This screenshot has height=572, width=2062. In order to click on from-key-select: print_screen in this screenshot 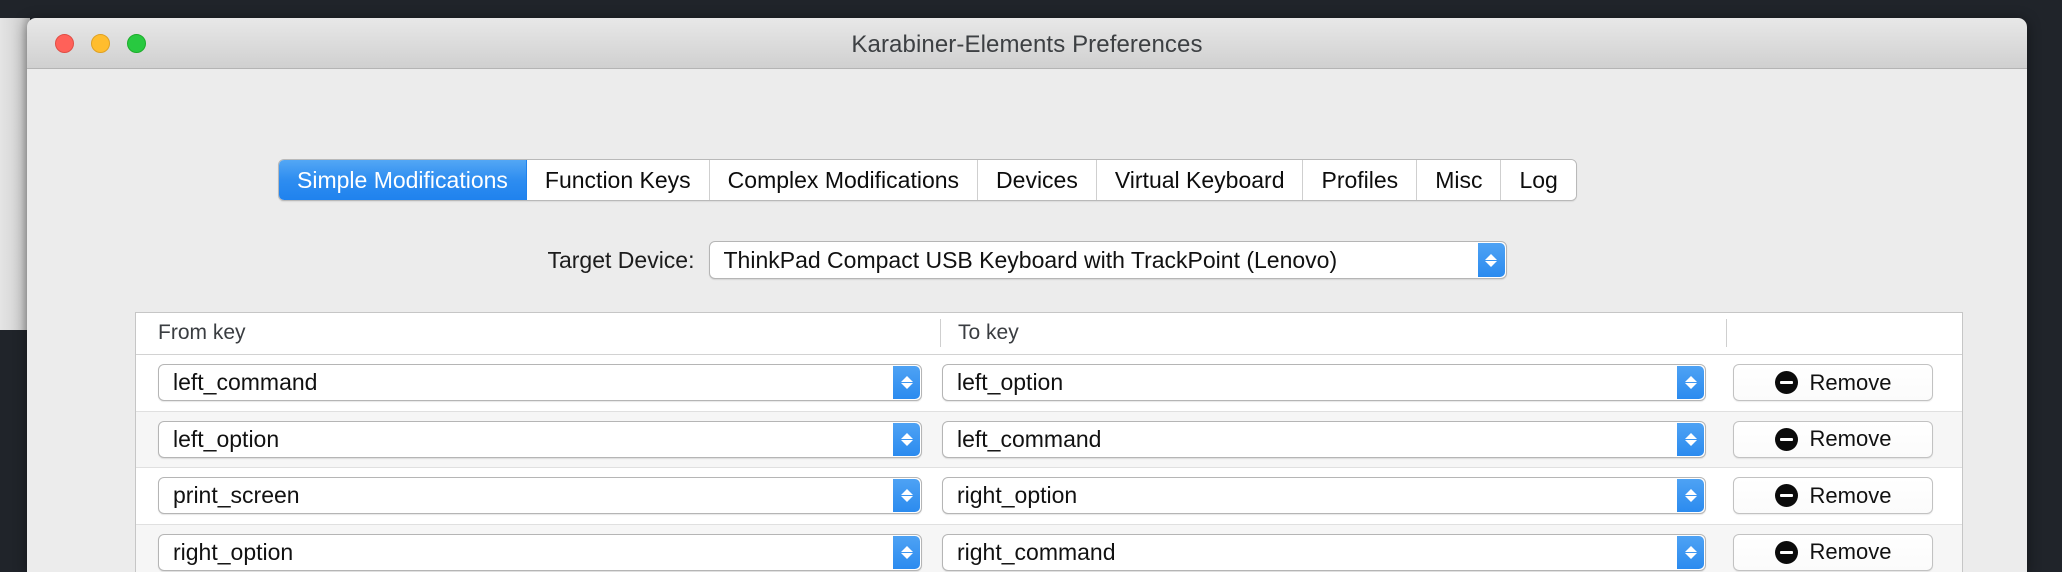, I will do `click(540, 496)`.